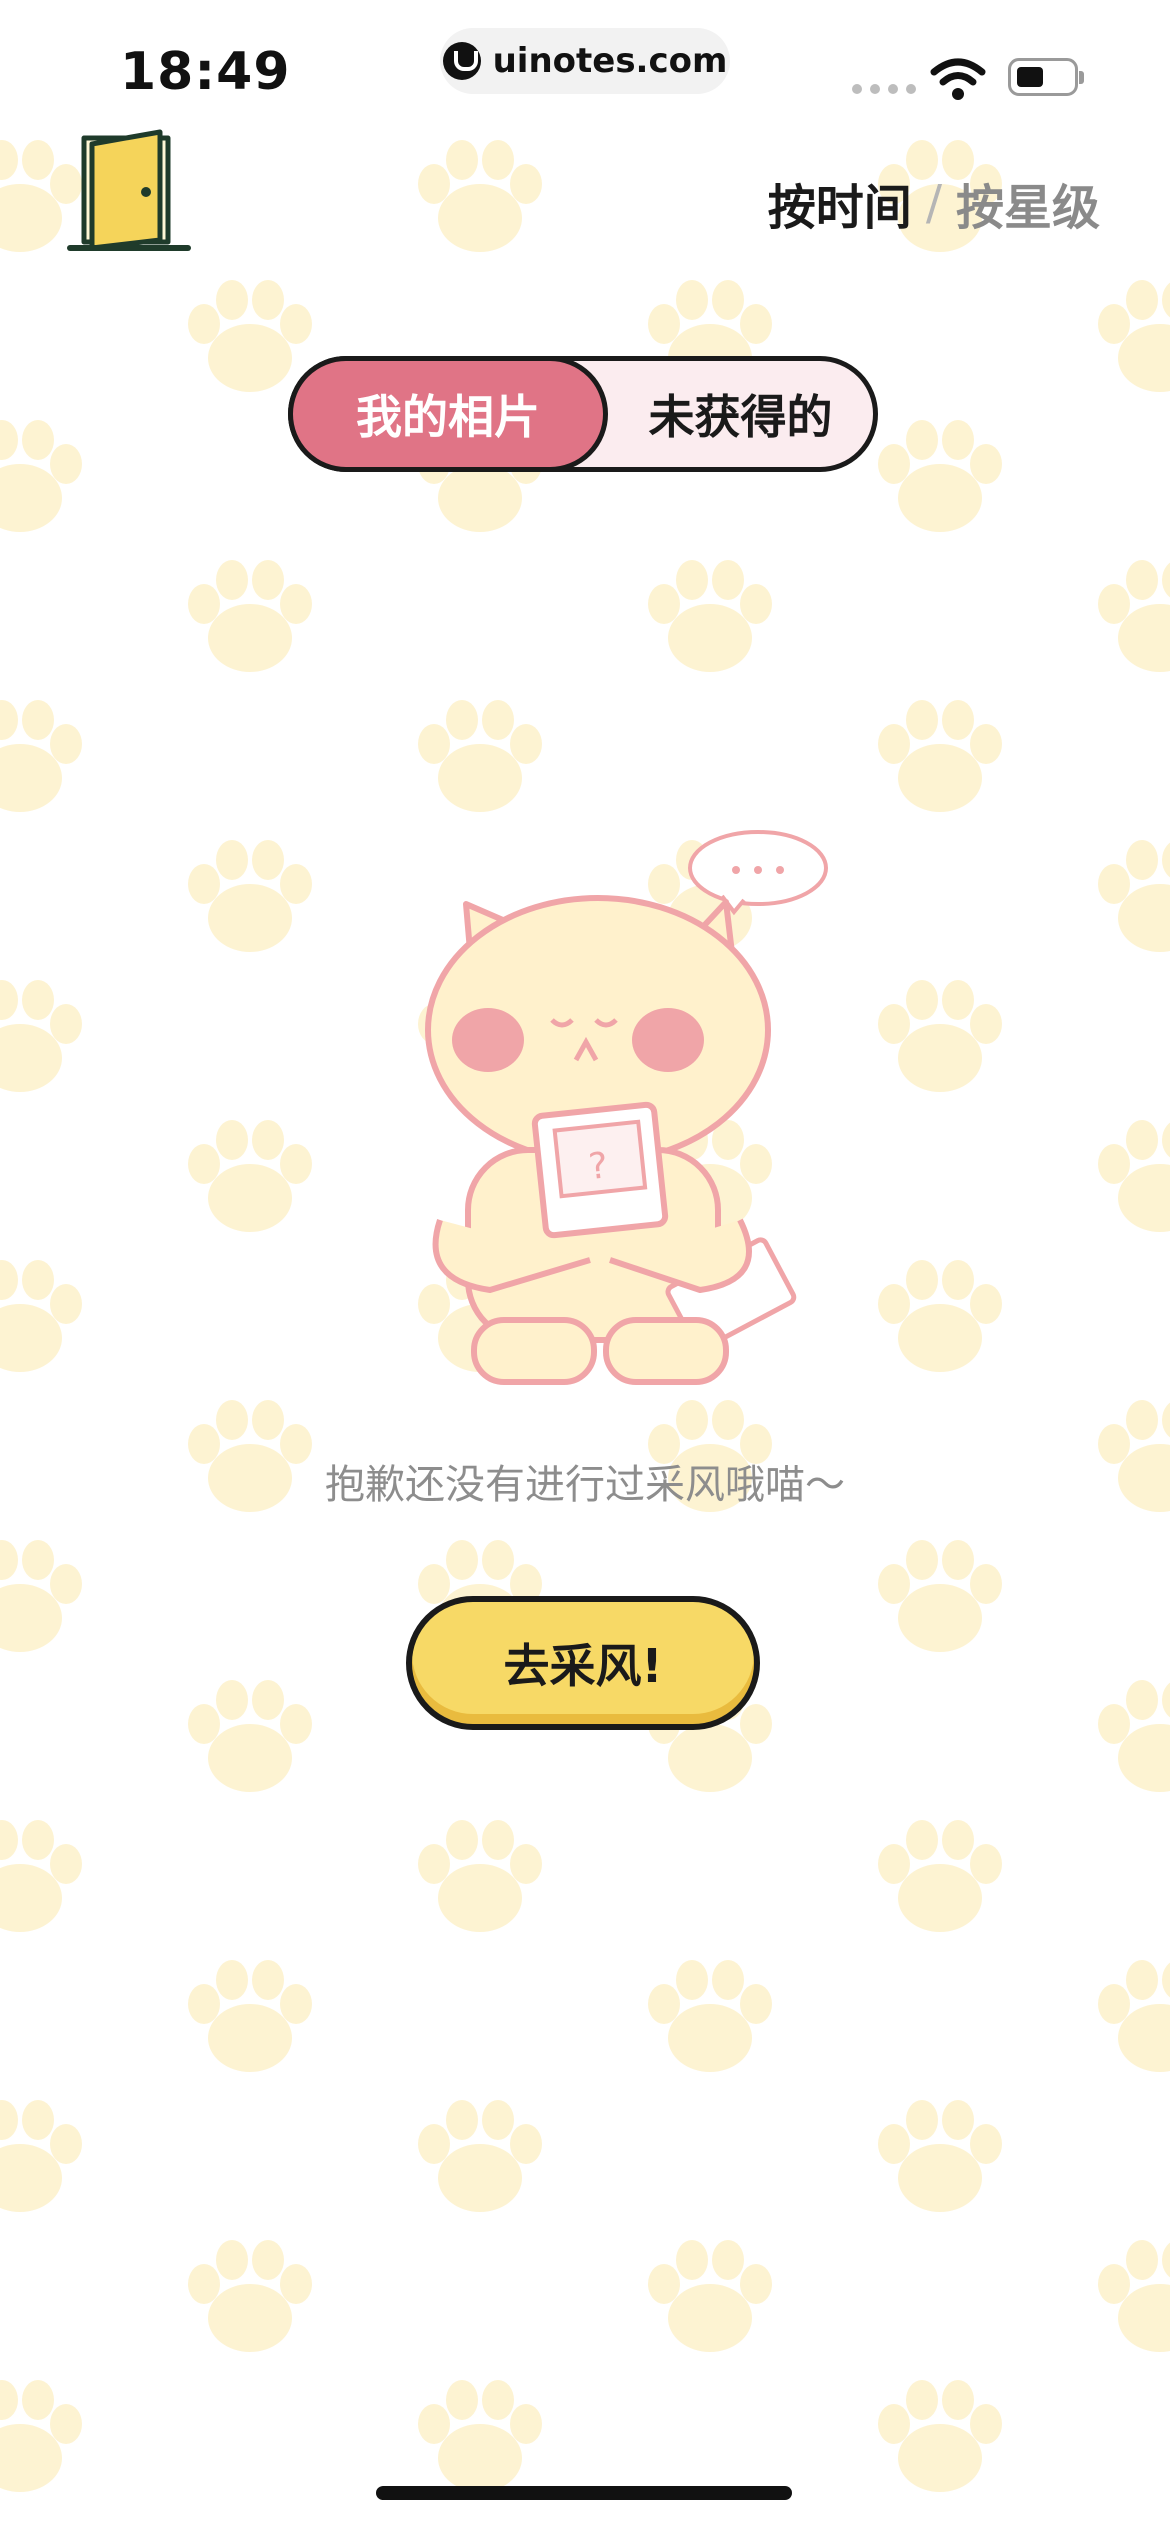  I want to click on signal-icon, so click(884, 89).